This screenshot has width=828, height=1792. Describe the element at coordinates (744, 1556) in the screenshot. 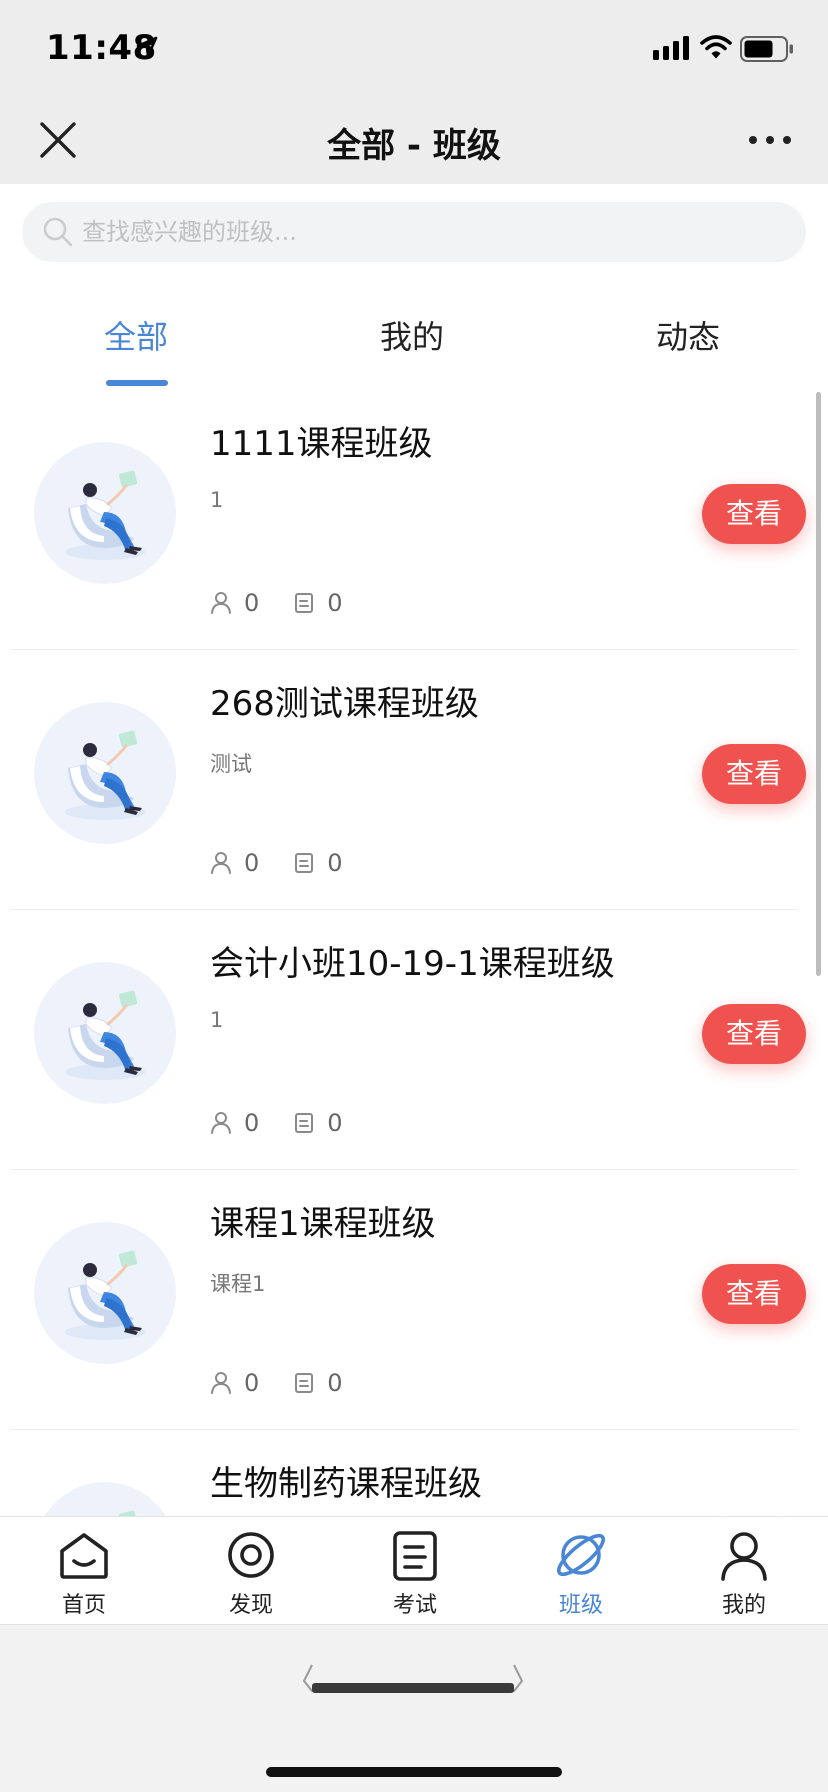

I see `profile-icon` at that location.